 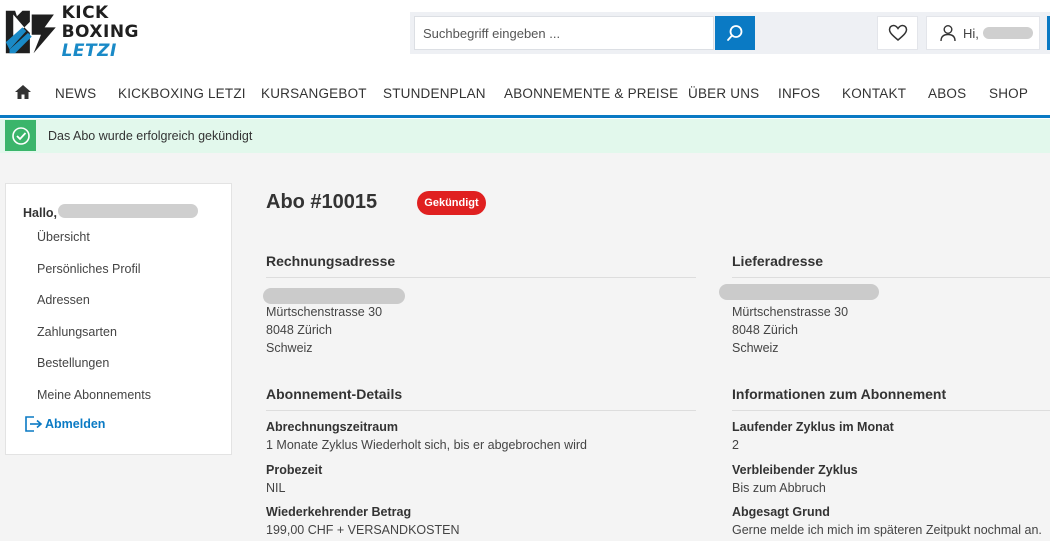 I want to click on kickboxing-logo-icon, so click(x=30, y=32).